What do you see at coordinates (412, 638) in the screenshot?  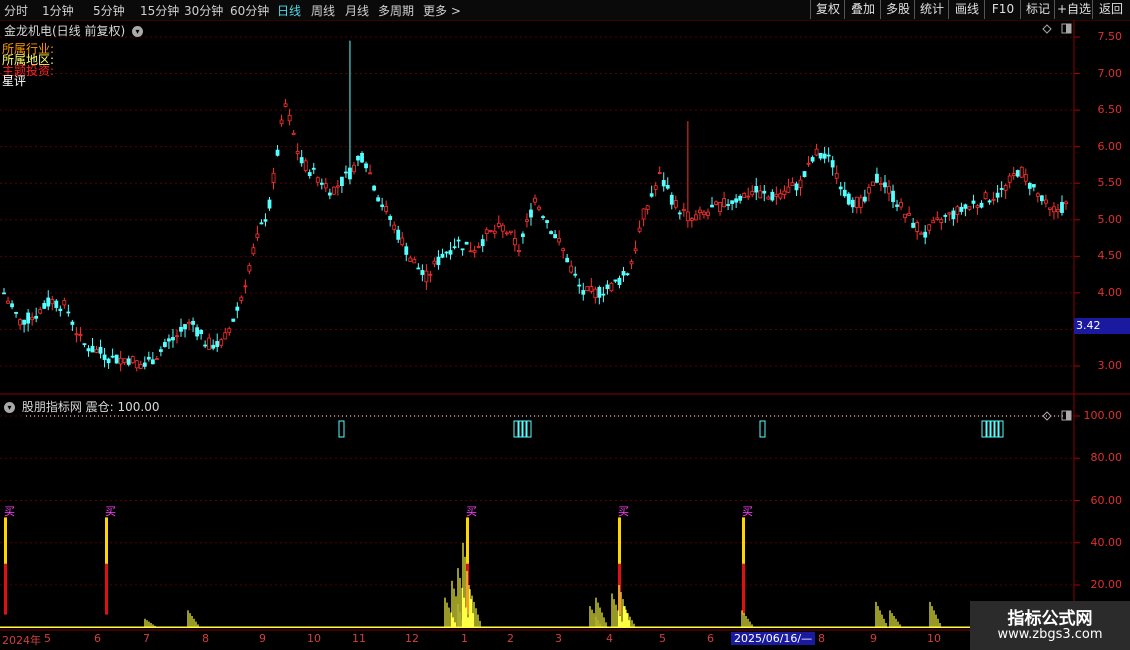 I see `date-tick-label: 12` at bounding box center [412, 638].